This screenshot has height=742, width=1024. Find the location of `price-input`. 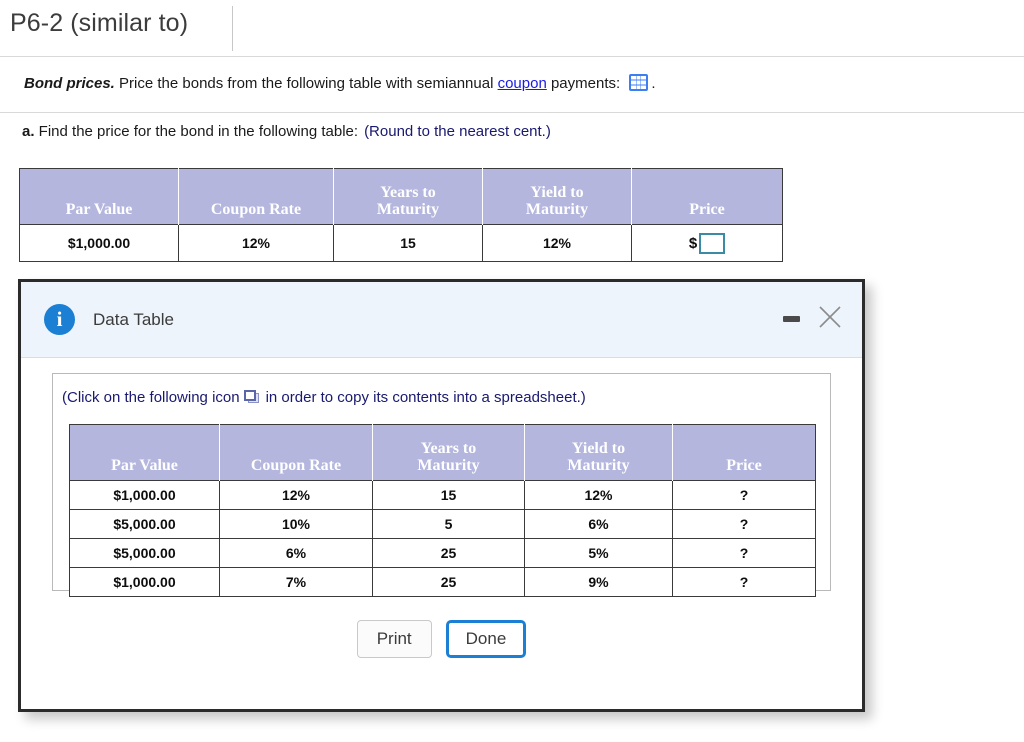

price-input is located at coordinates (712, 243).